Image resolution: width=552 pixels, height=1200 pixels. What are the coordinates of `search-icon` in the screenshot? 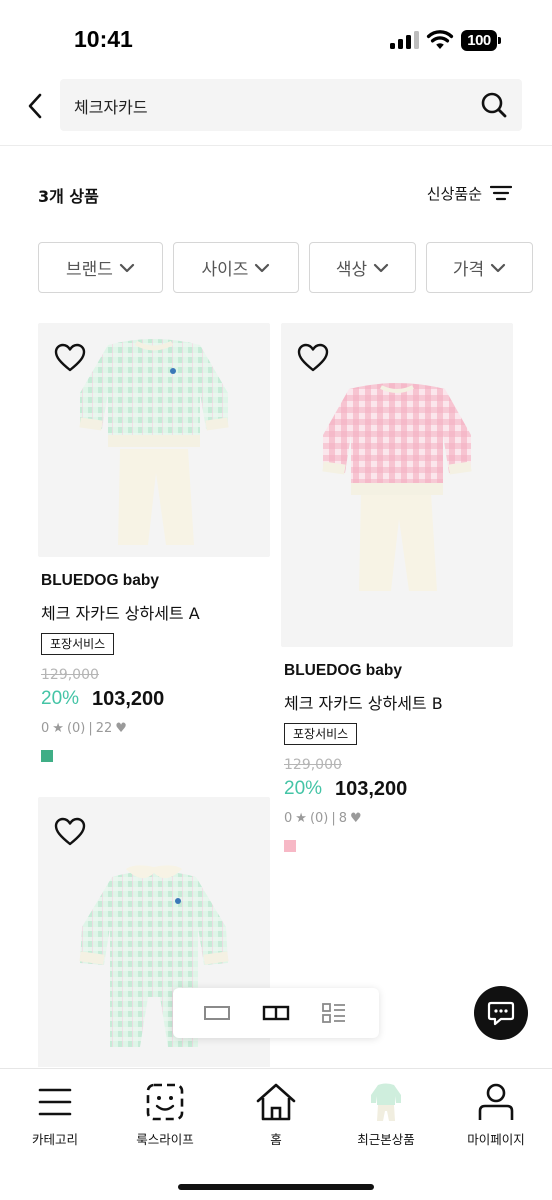 It's located at (494, 105).